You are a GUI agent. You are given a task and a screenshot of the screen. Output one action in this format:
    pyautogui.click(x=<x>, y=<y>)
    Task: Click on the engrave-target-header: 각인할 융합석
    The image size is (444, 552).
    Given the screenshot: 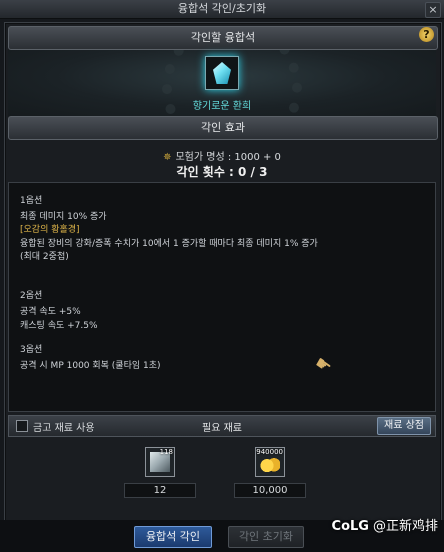 What is the action you would take?
    pyautogui.click(x=223, y=38)
    